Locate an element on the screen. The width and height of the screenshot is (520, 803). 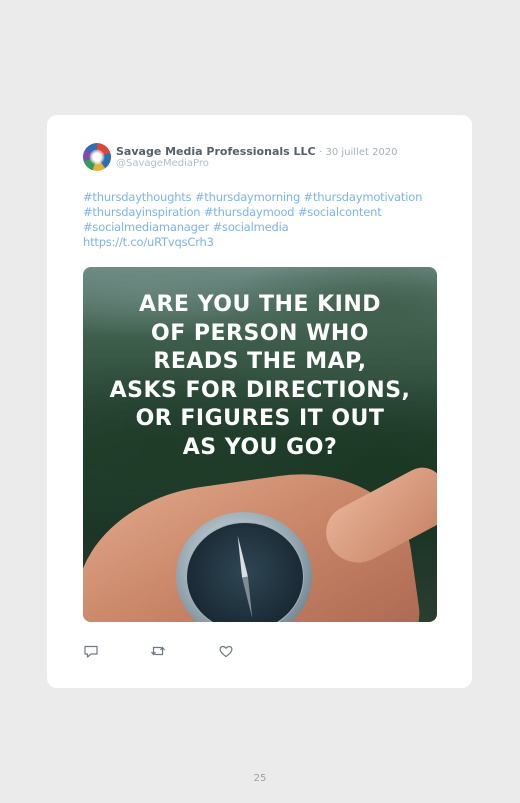
reply-icon is located at coordinates (91, 651).